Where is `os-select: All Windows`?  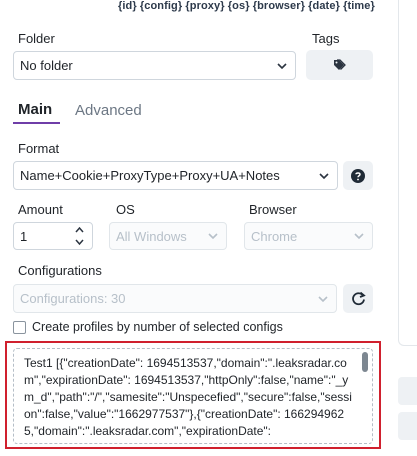
os-select: All Windows is located at coordinates (168, 236).